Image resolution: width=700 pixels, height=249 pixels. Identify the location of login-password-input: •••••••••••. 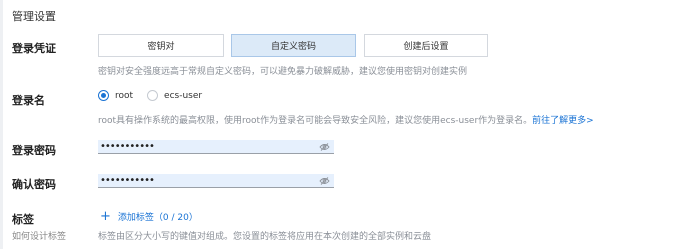
(216, 147).